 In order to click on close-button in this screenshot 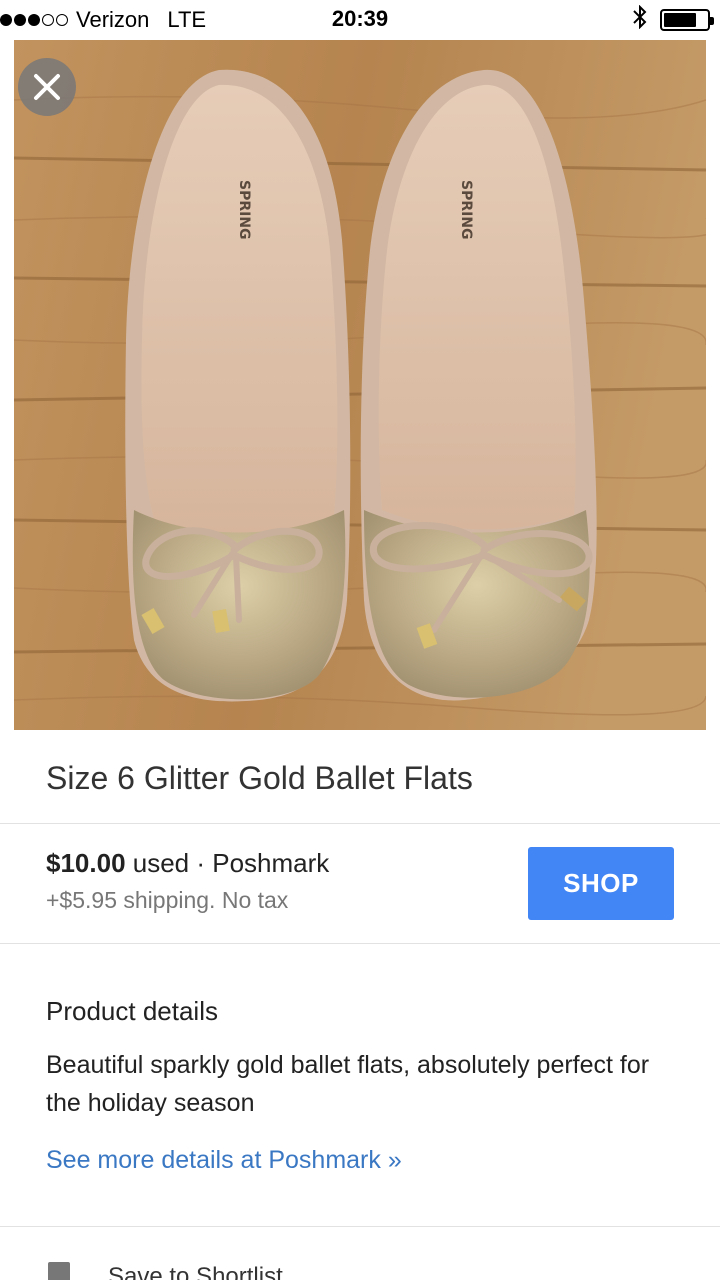, I will do `click(47, 87)`.